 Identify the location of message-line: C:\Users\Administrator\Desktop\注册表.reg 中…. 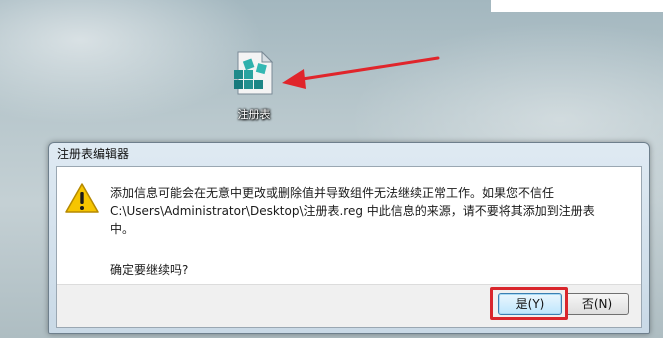
(352, 211).